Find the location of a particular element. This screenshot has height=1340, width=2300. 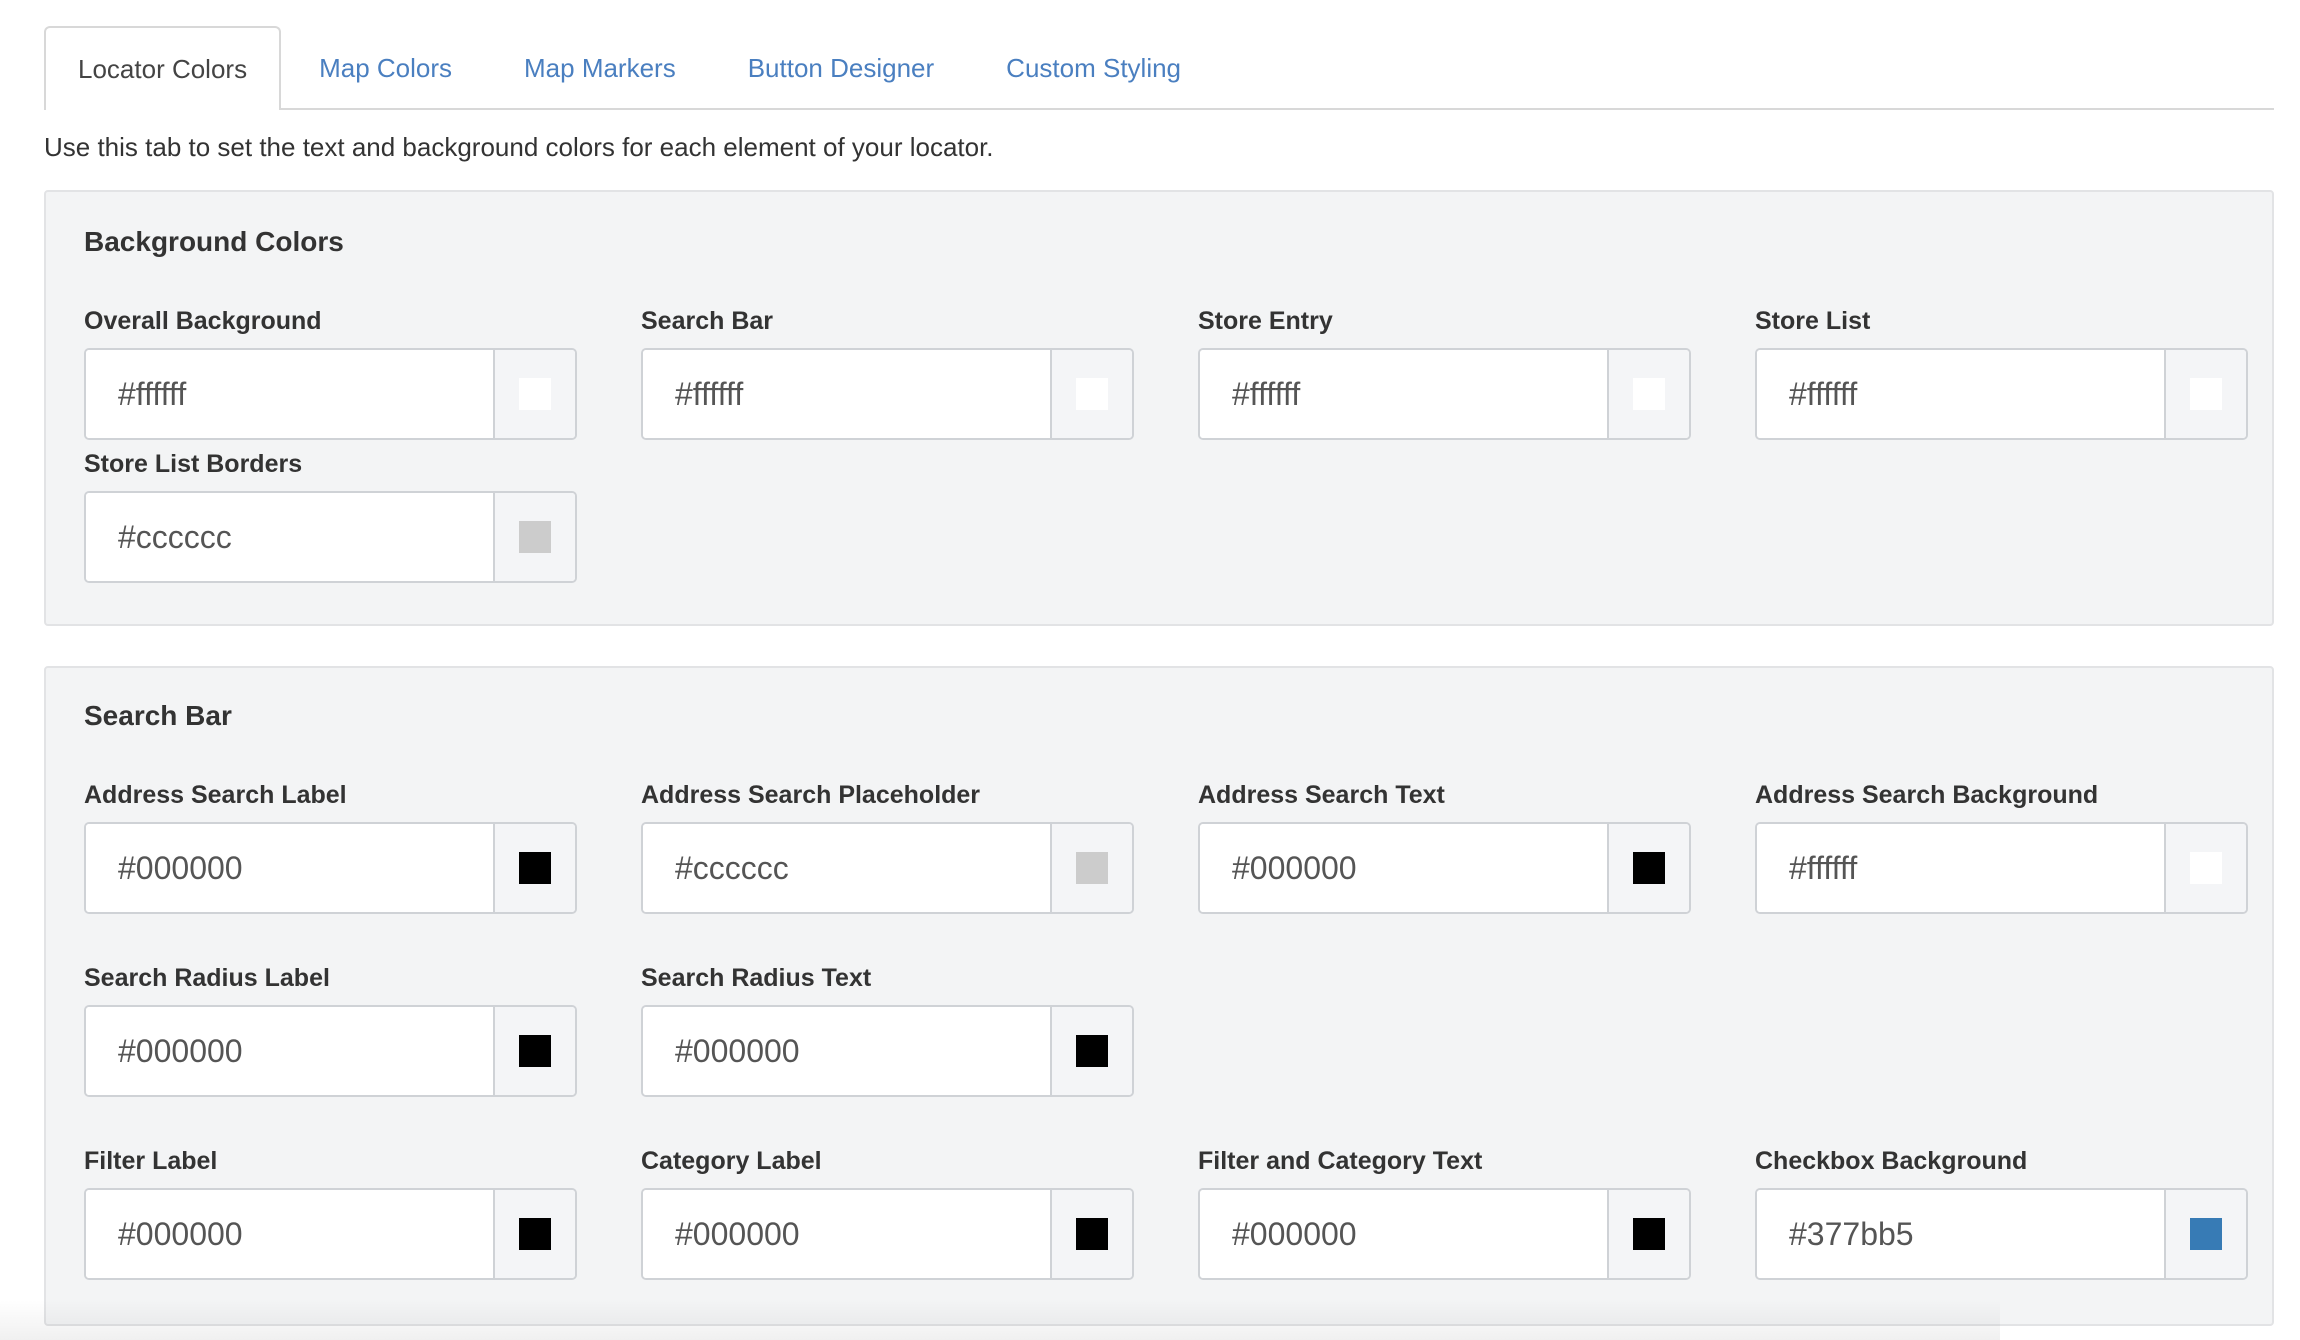

field-store-entry: Store Entry is located at coordinates (1444, 373).